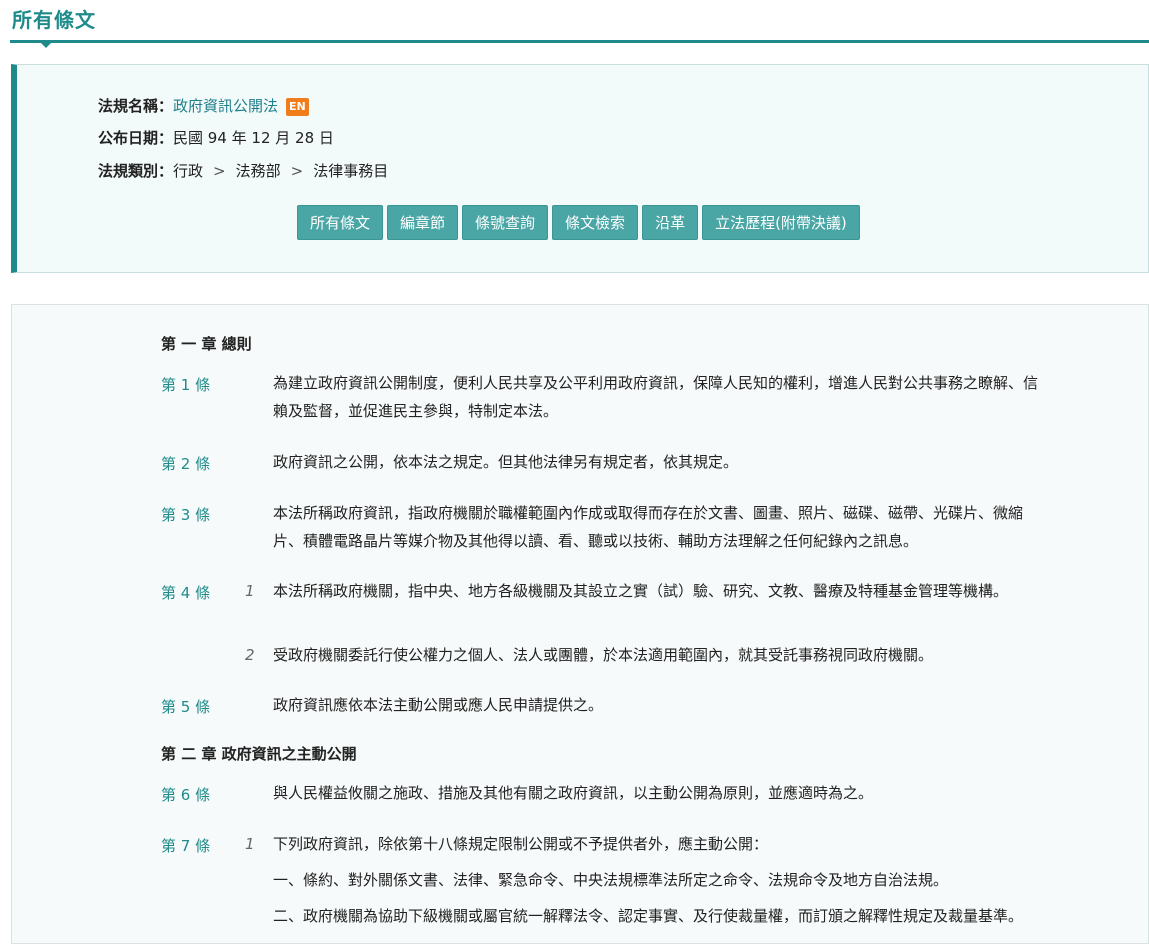 Image resolution: width=1149 pixels, height=944 pixels. Describe the element at coordinates (136, 138) in the screenshot. I see `law-date-label: 公布日期：` at that location.